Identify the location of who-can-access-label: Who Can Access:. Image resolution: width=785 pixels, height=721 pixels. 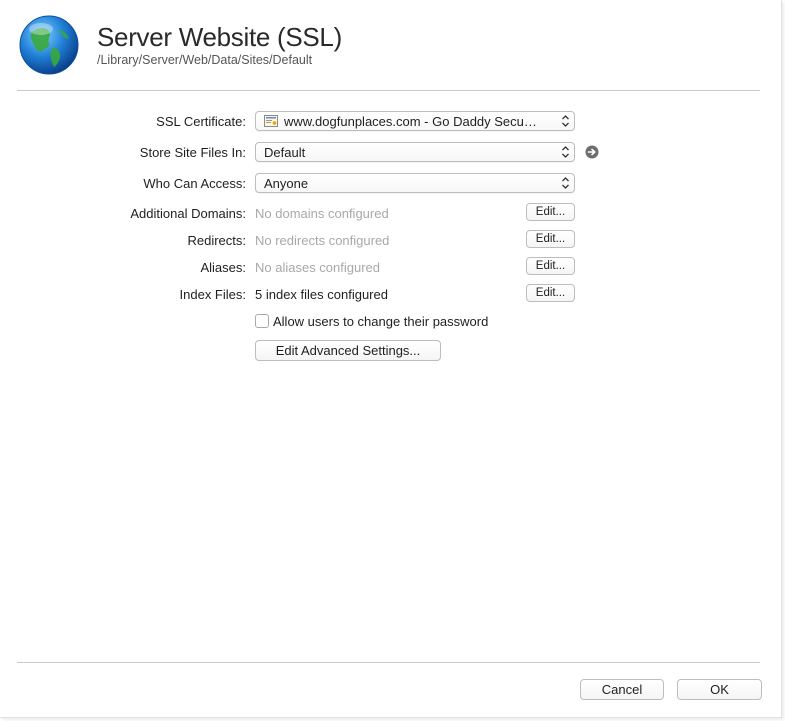
(194, 183).